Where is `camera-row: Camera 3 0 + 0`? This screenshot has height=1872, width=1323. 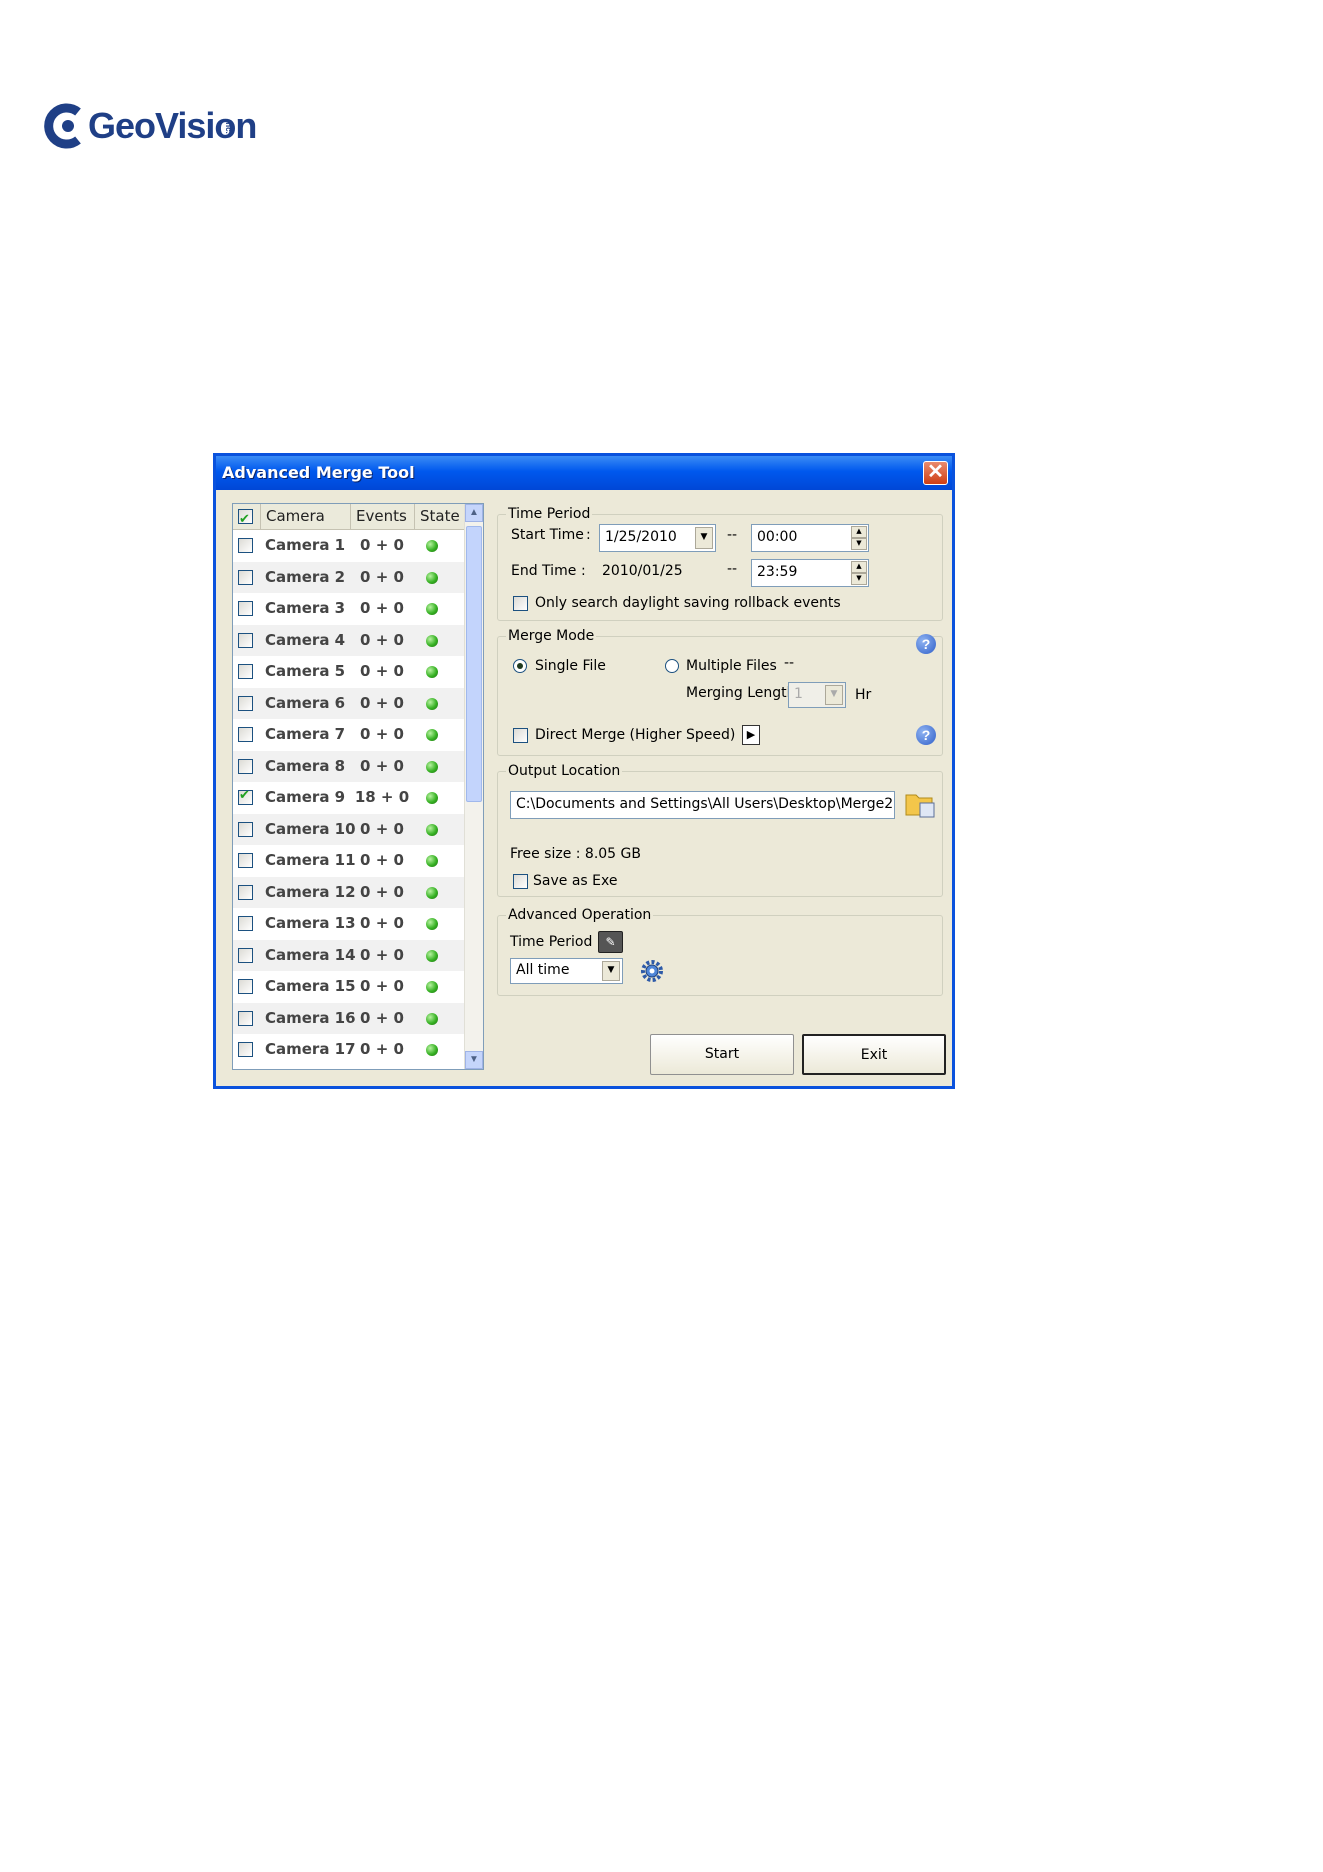
camera-row: Camera 3 0 + 0 is located at coordinates (349, 609).